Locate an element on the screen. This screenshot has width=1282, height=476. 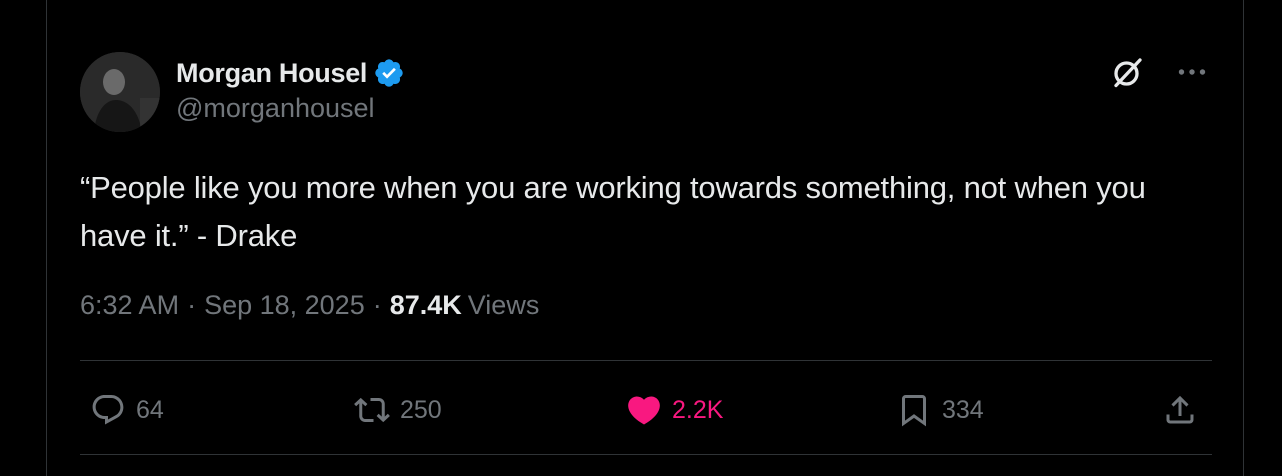
bookmark-icon is located at coordinates (914, 410).